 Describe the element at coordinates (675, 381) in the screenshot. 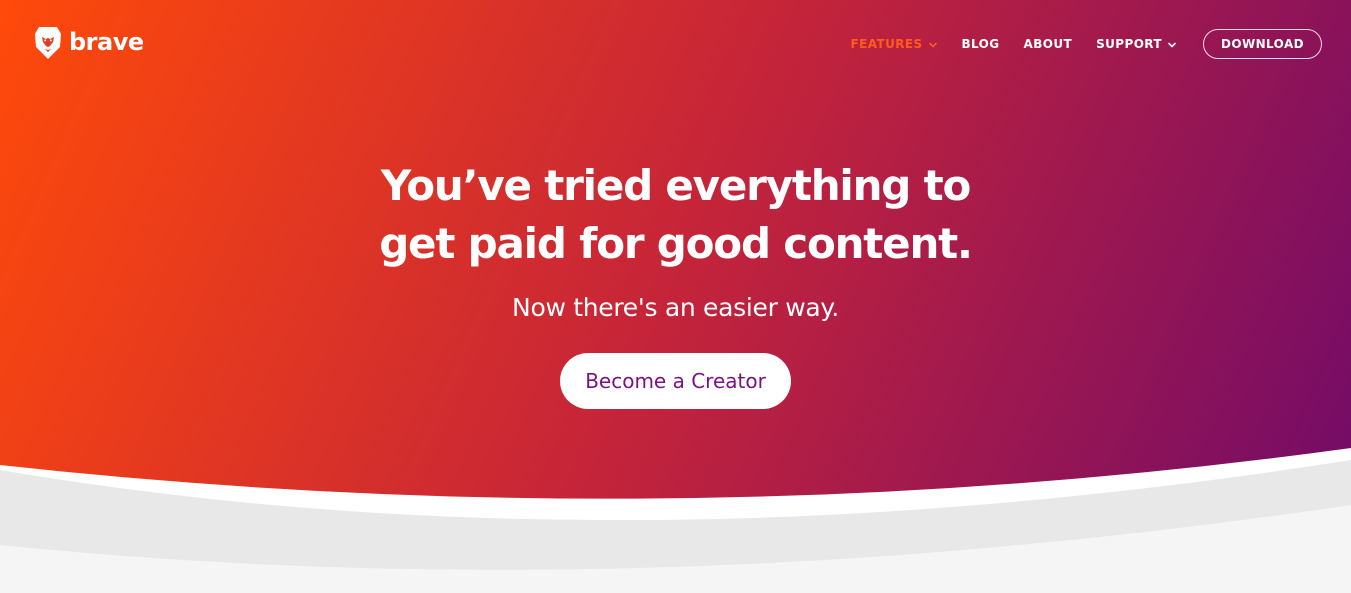

I see `become-creator-button: Become a Creator` at that location.